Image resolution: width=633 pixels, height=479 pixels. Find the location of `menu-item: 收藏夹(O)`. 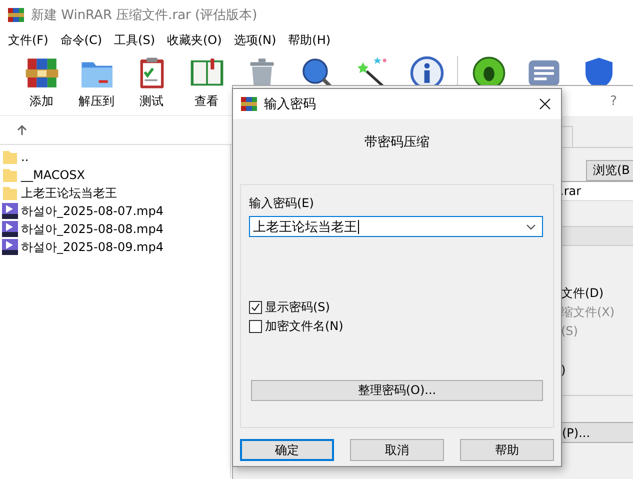

menu-item: 收藏夹(O) is located at coordinates (194, 40).